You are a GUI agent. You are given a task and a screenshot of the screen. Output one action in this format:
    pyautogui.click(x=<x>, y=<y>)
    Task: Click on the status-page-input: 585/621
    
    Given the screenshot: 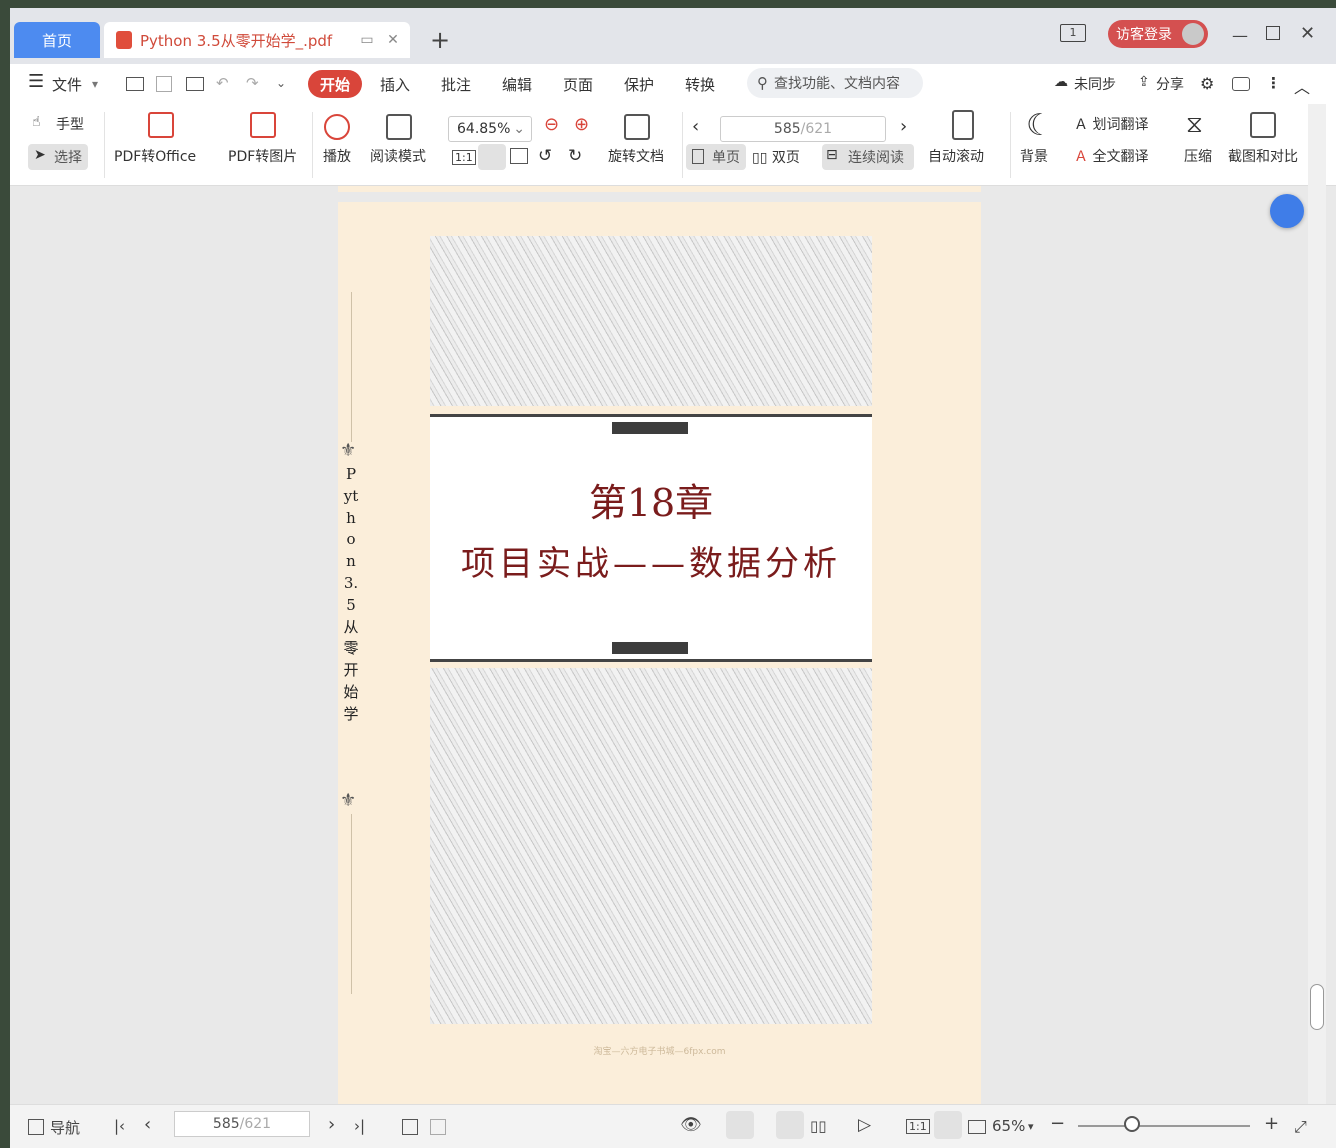 What is the action you would take?
    pyautogui.click(x=242, y=1124)
    